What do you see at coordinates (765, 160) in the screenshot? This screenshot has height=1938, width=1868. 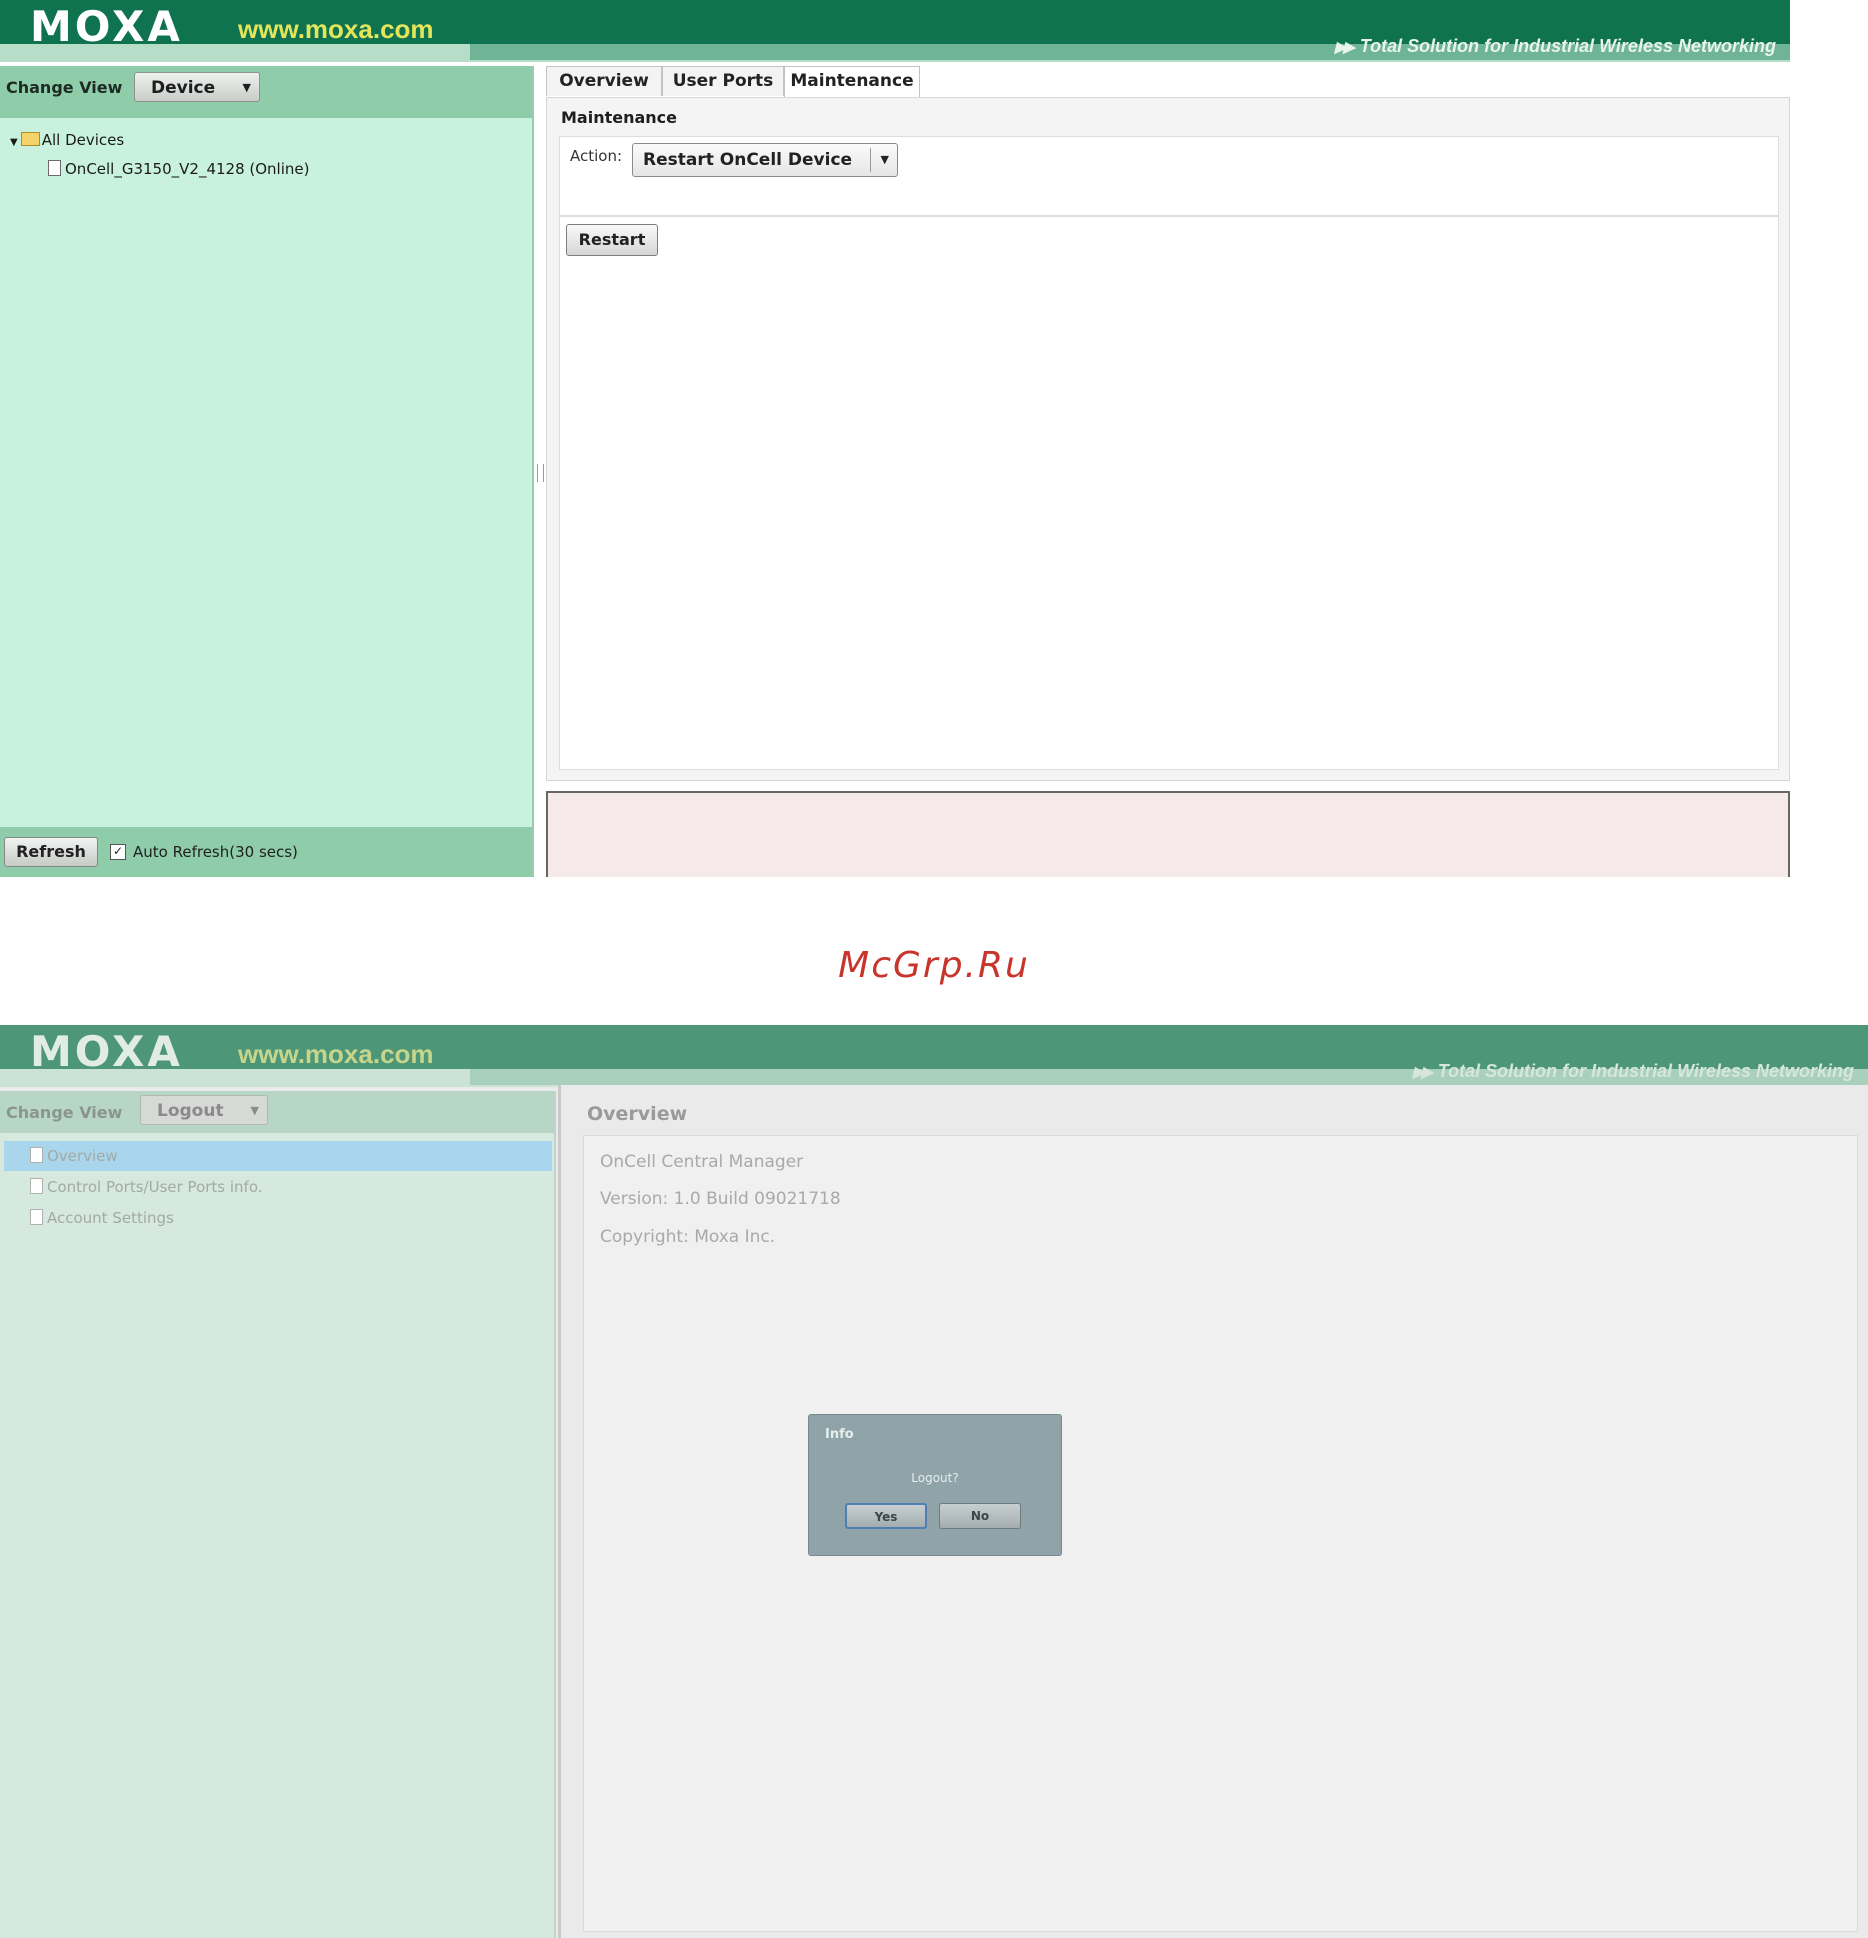 I see `action-select: Restart OnCell Device ▼` at bounding box center [765, 160].